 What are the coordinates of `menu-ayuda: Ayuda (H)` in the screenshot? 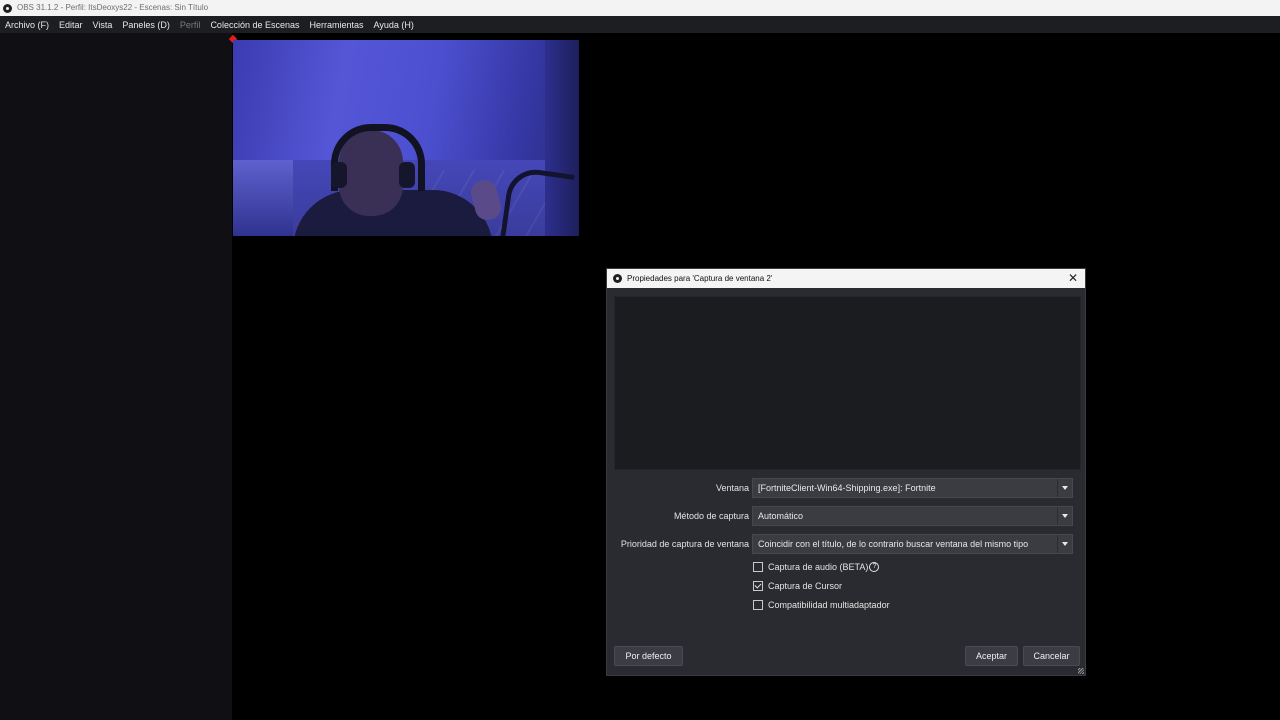 It's located at (394, 25).